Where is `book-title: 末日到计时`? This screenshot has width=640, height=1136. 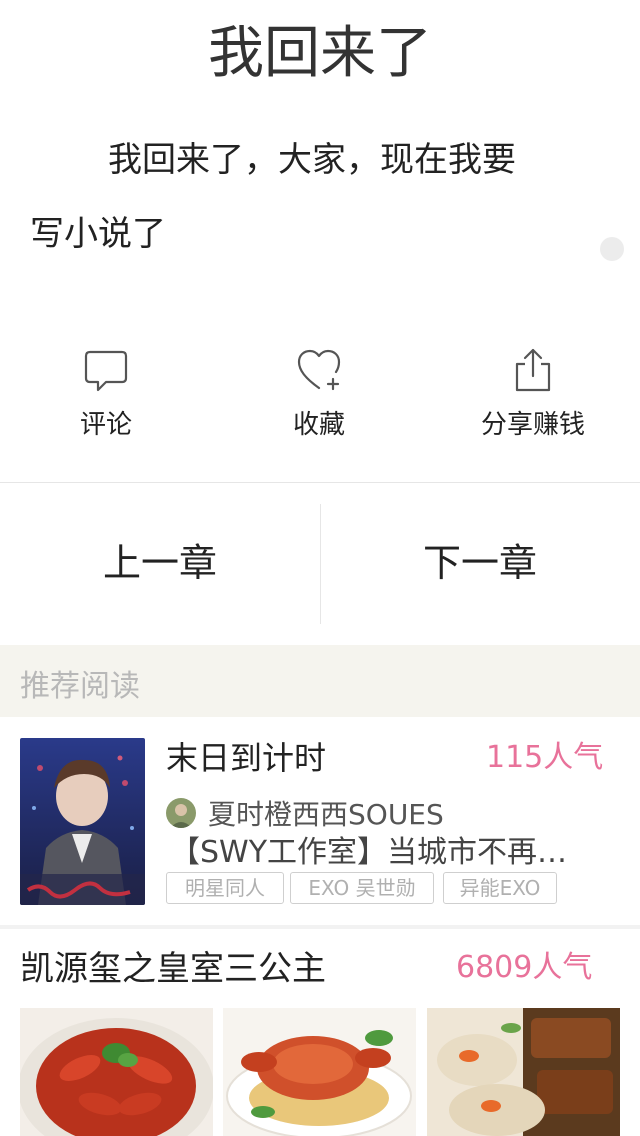
book-title: 末日到计时 is located at coordinates (246, 758).